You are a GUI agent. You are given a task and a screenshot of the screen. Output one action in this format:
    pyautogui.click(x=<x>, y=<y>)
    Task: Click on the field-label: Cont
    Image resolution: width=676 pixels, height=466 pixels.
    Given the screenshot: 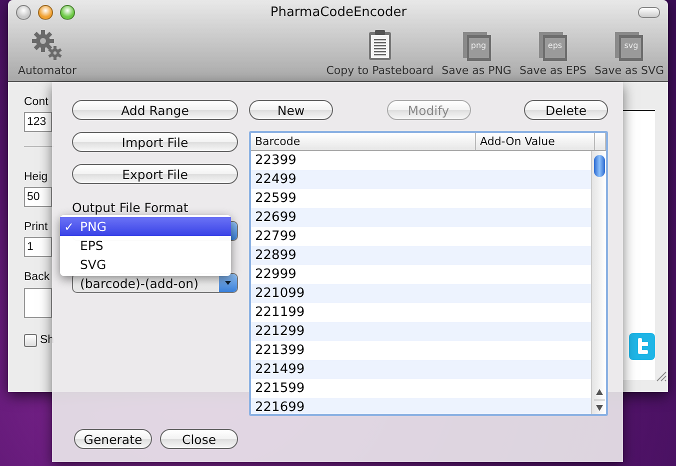 What is the action you would take?
    pyautogui.click(x=36, y=102)
    